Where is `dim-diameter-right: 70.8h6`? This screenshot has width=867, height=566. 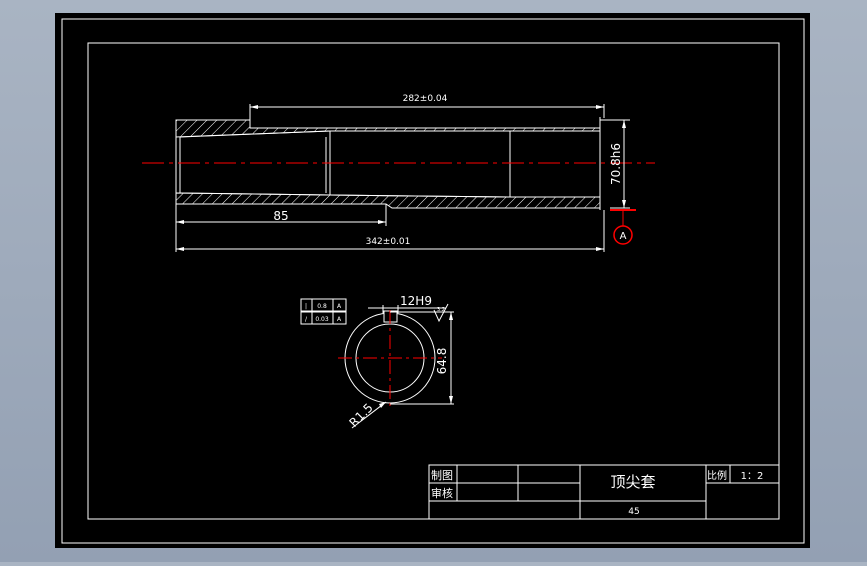
dim-diameter-right: 70.8h6 is located at coordinates (616, 164).